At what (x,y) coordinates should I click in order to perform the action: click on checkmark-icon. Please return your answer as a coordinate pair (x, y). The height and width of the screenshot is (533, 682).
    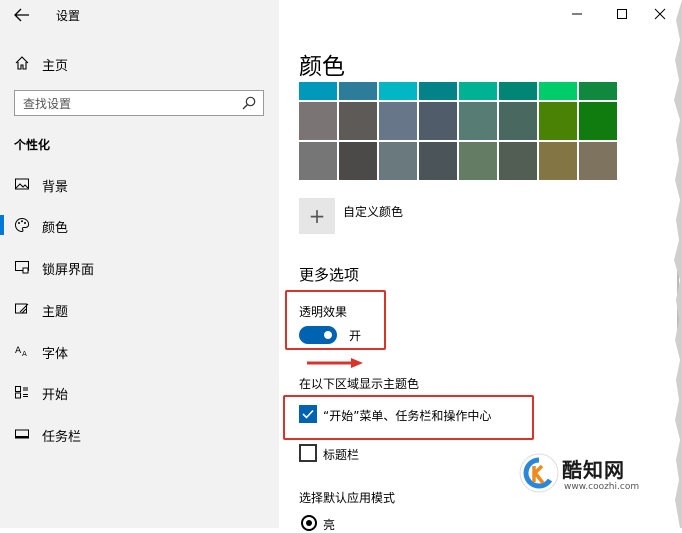
    Looking at the image, I should click on (308, 414).